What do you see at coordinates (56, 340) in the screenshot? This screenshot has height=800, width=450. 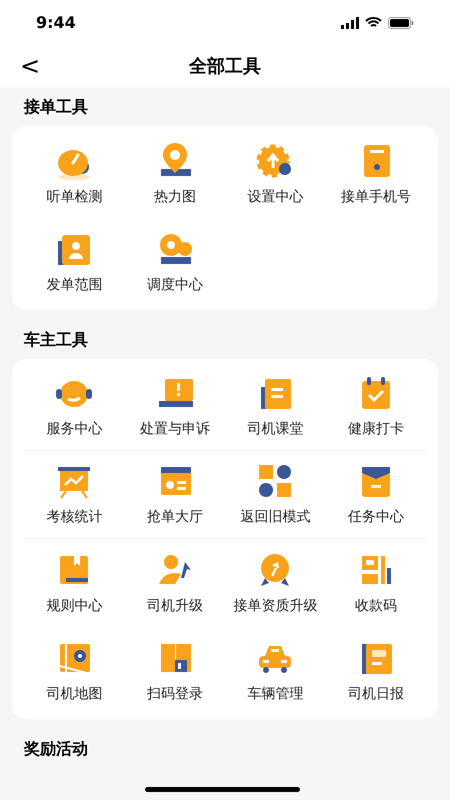 I see `section-title: 车主工具` at bounding box center [56, 340].